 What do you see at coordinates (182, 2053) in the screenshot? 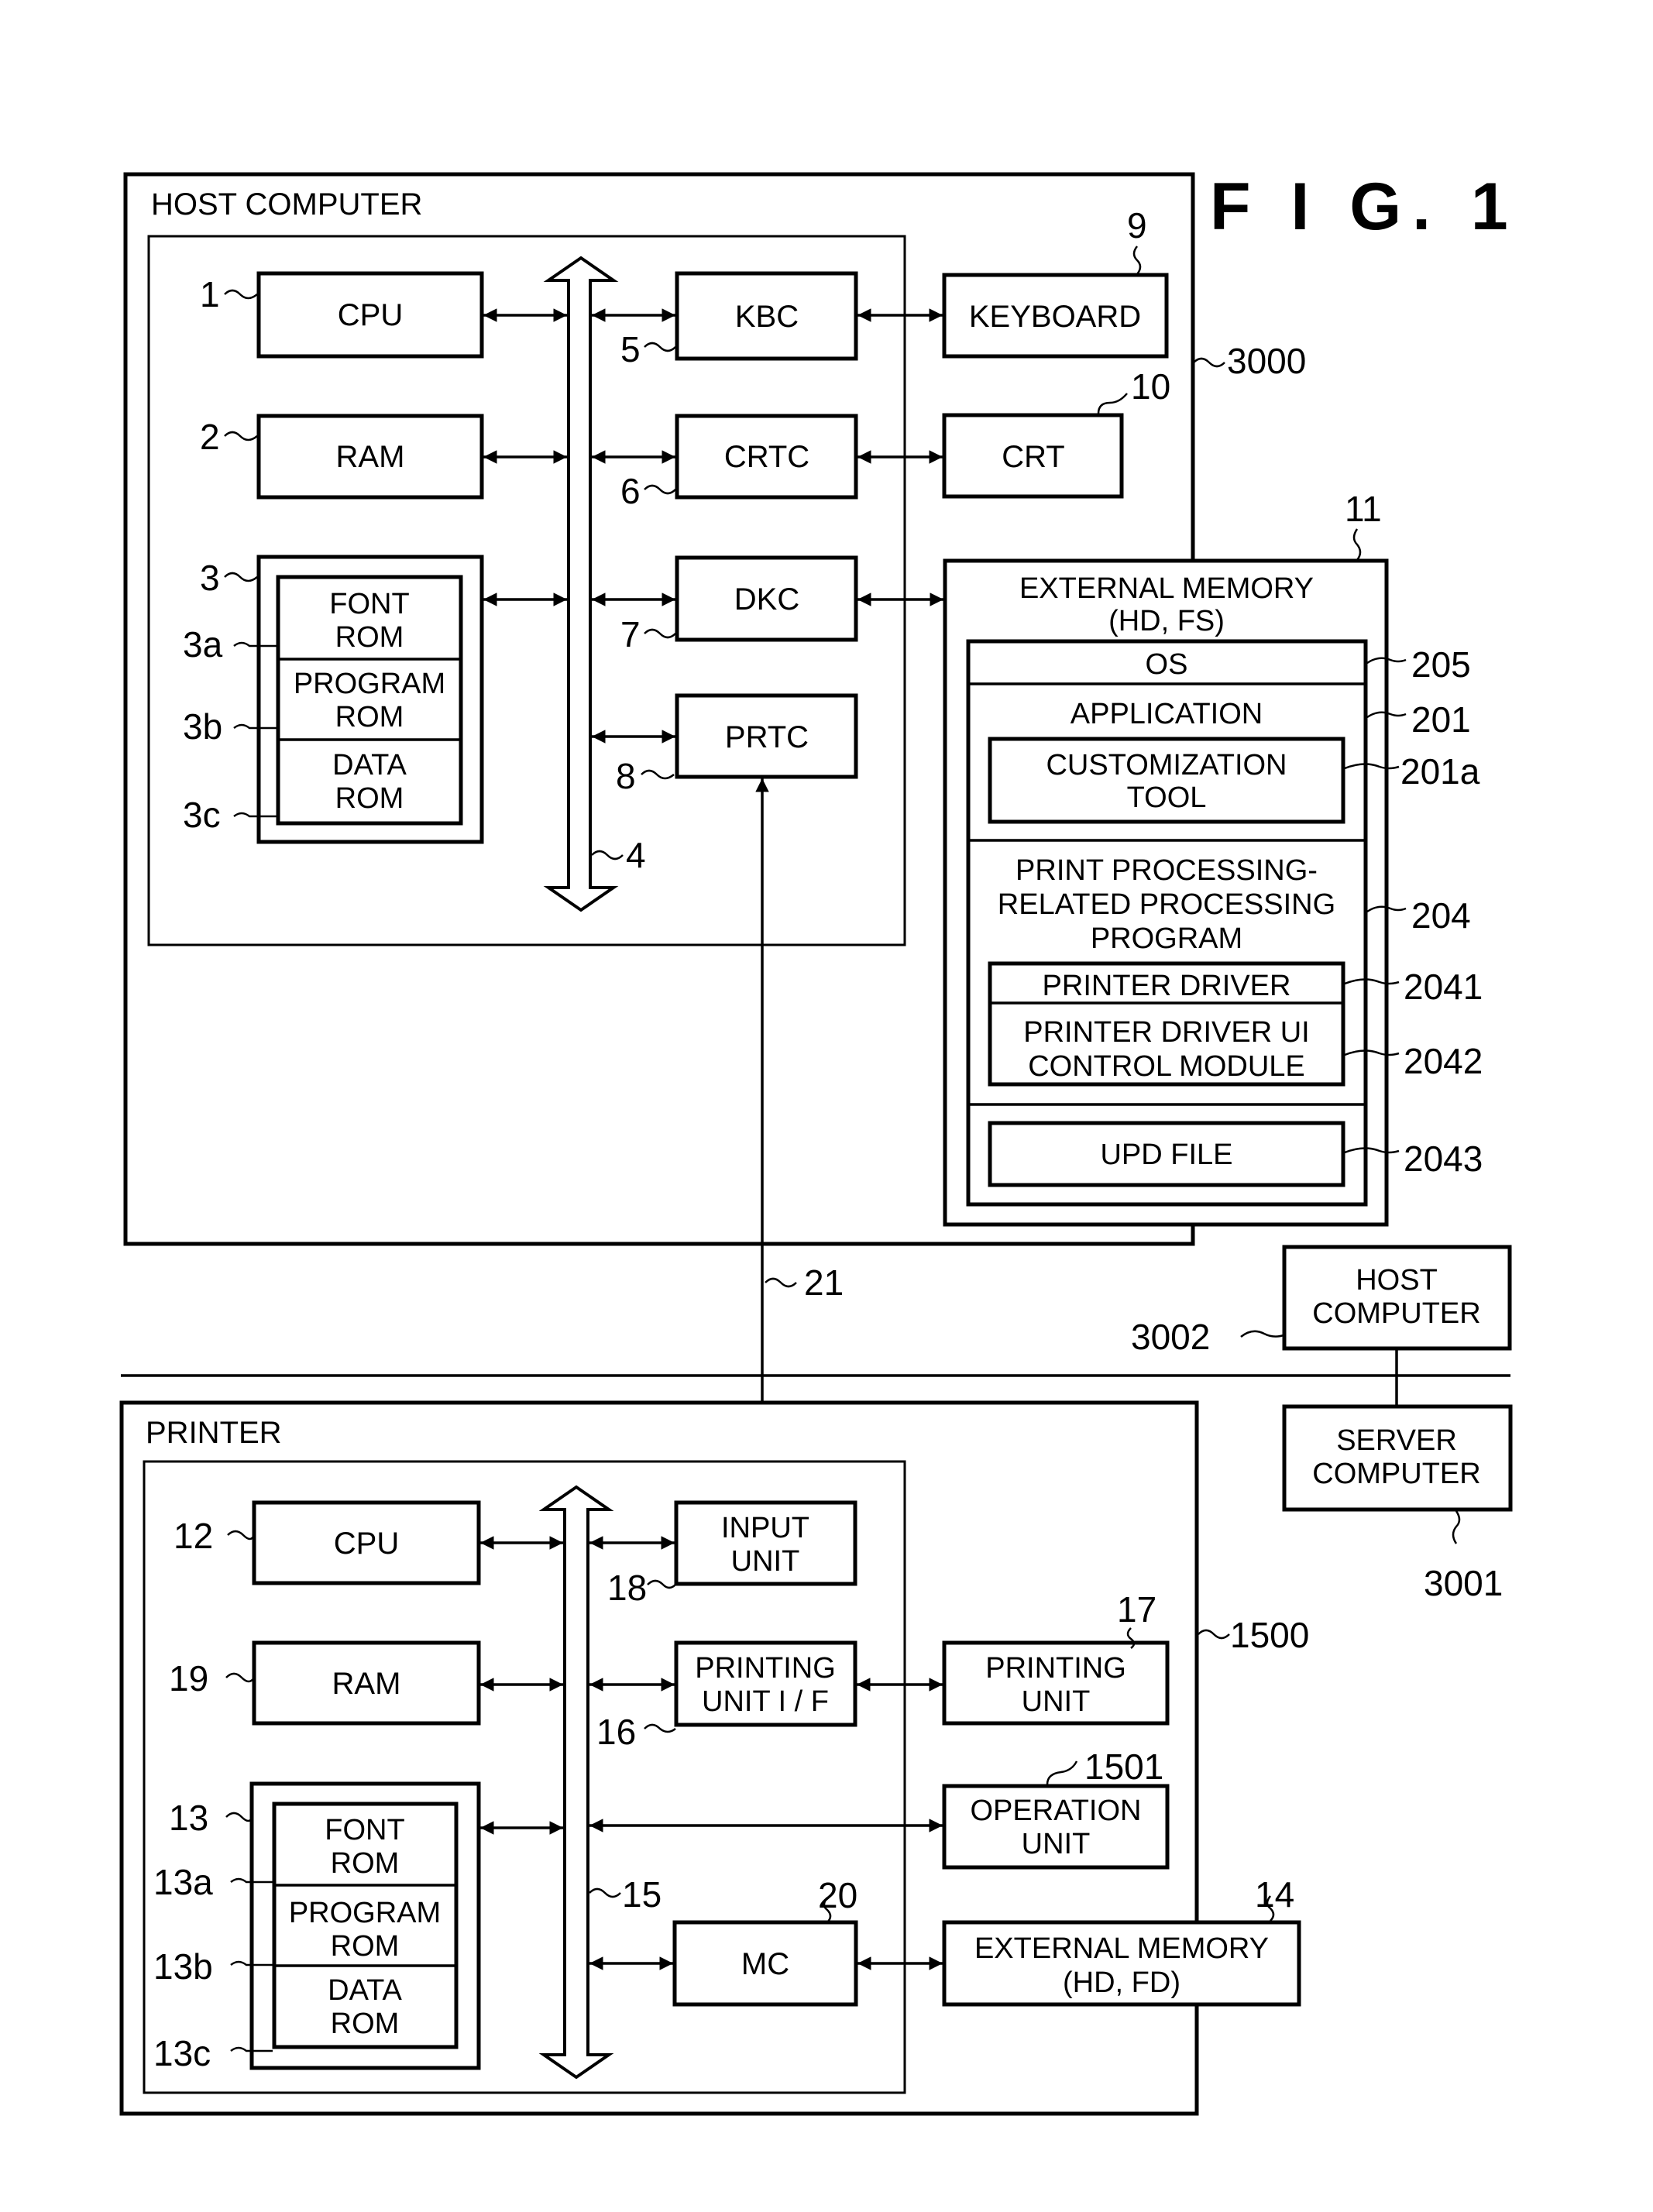
I see `ref-13c: 13c` at bounding box center [182, 2053].